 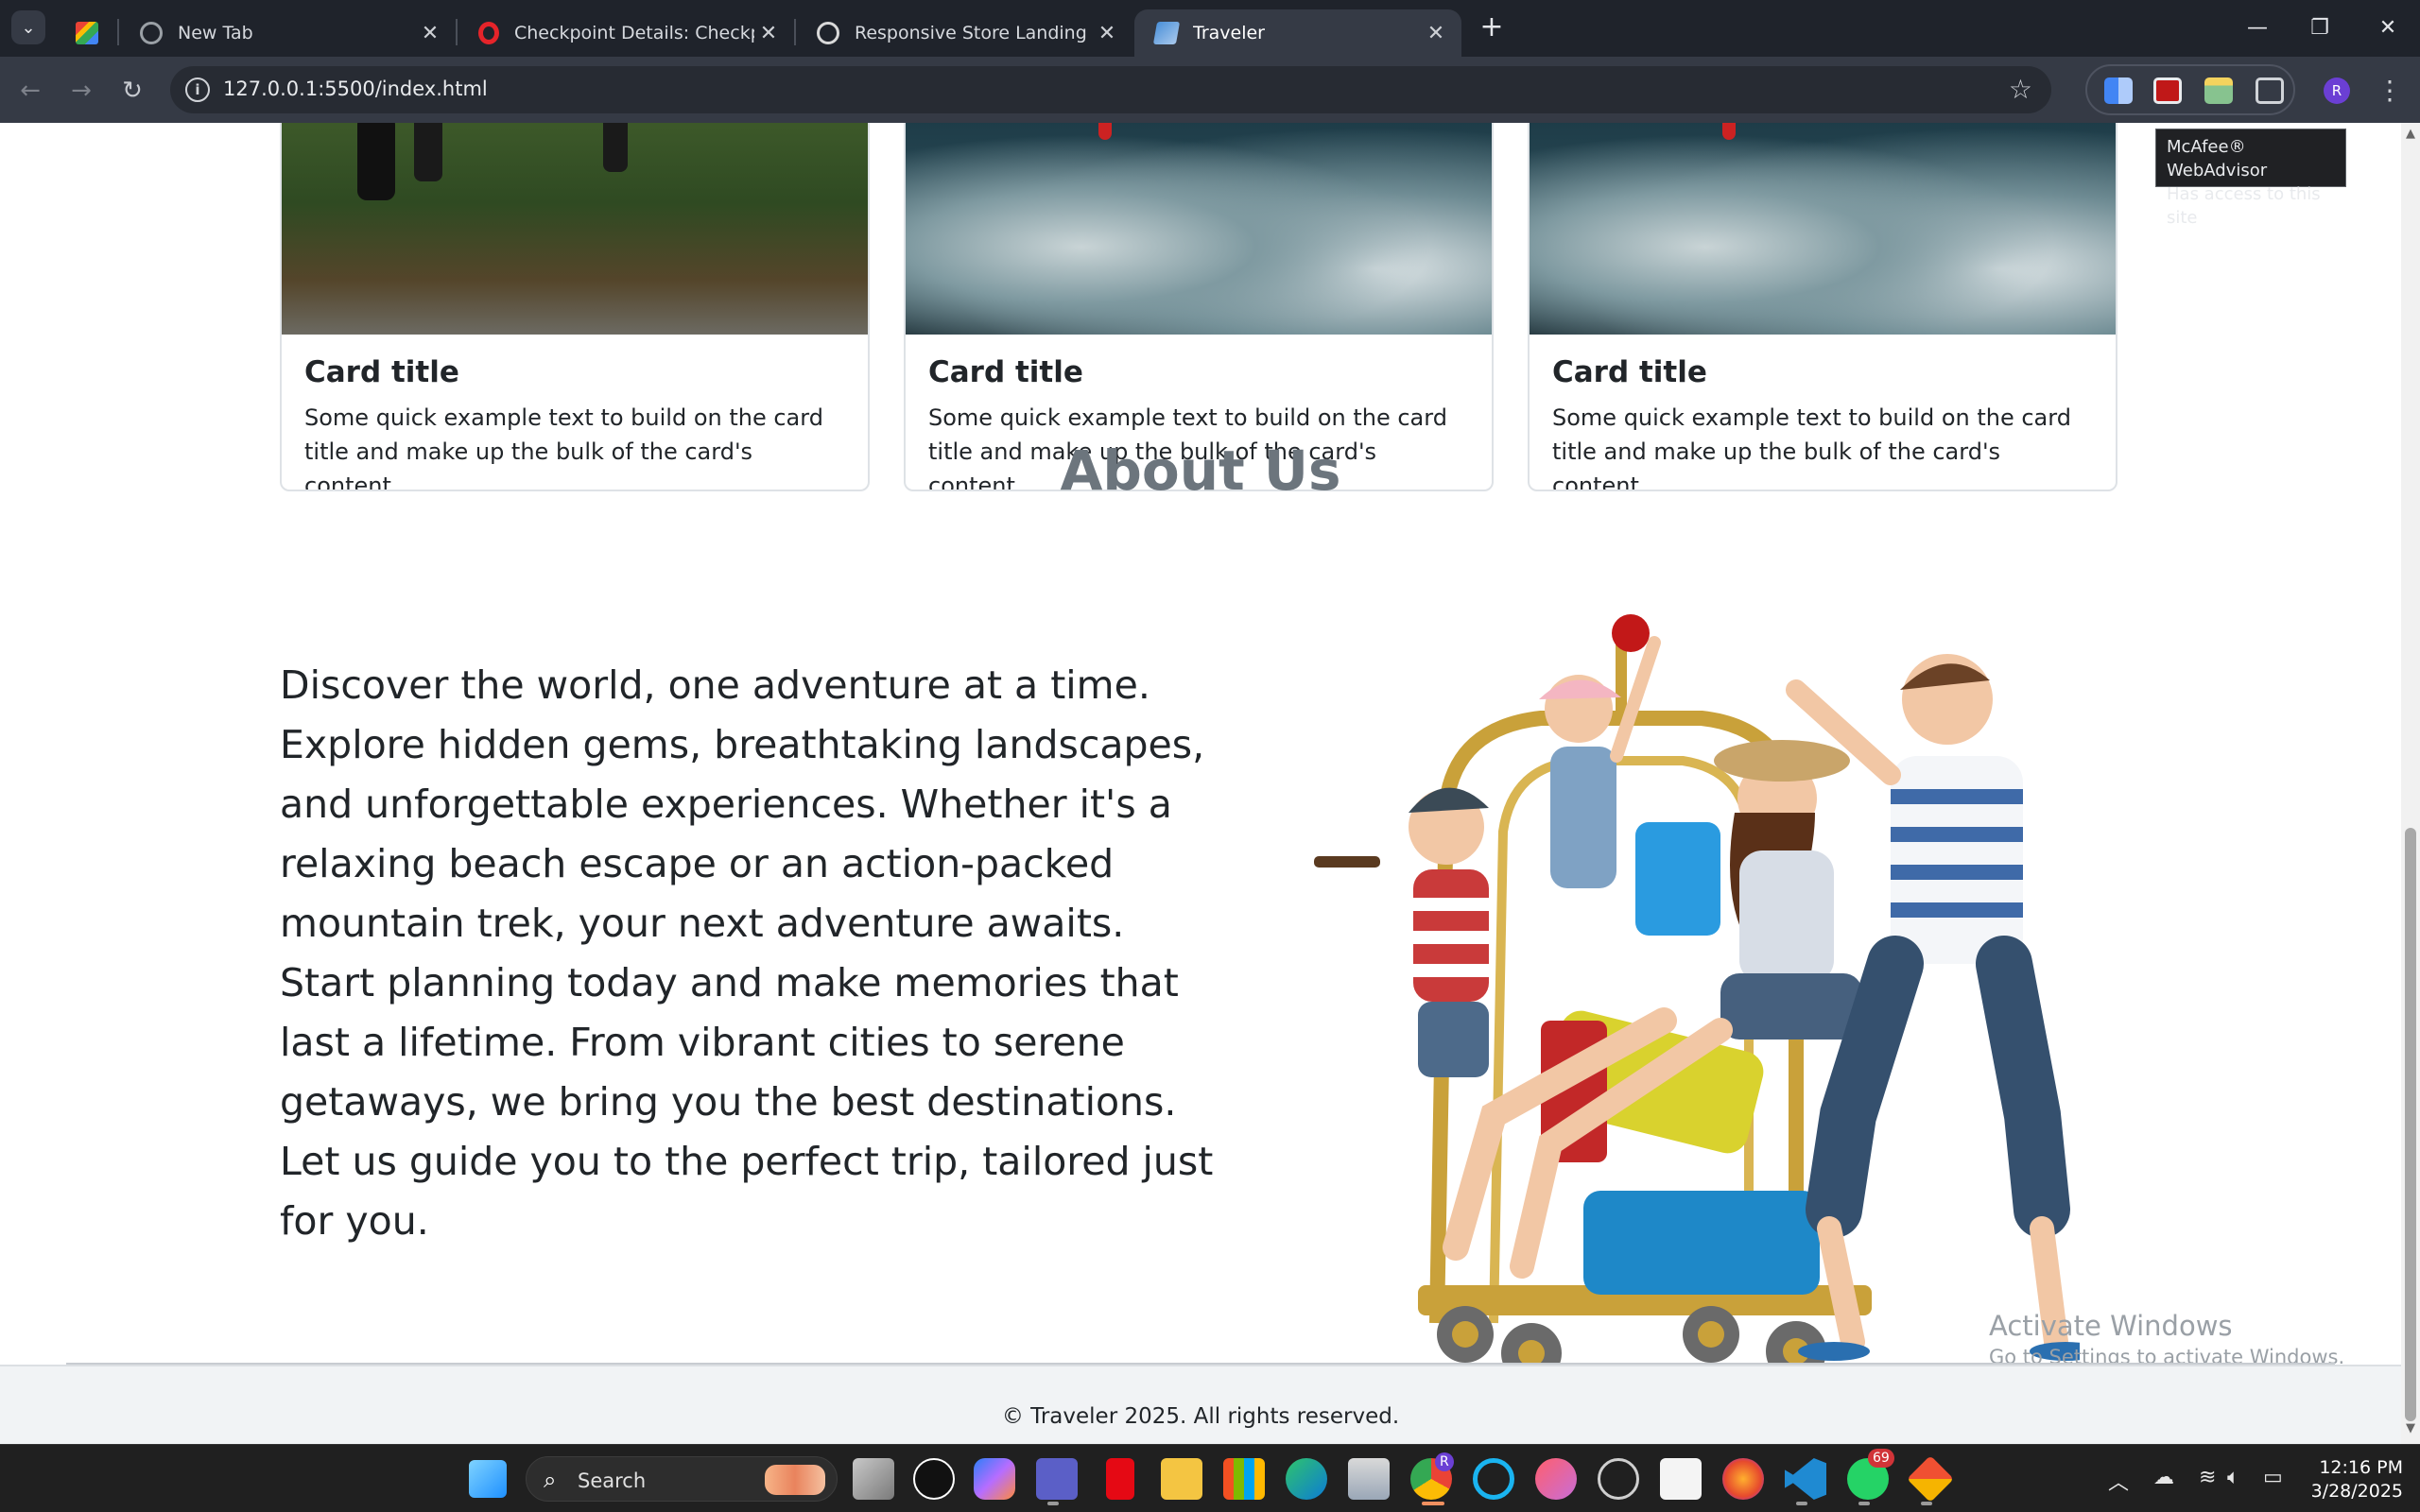 I want to click on gmail-icon, so click(x=87, y=33).